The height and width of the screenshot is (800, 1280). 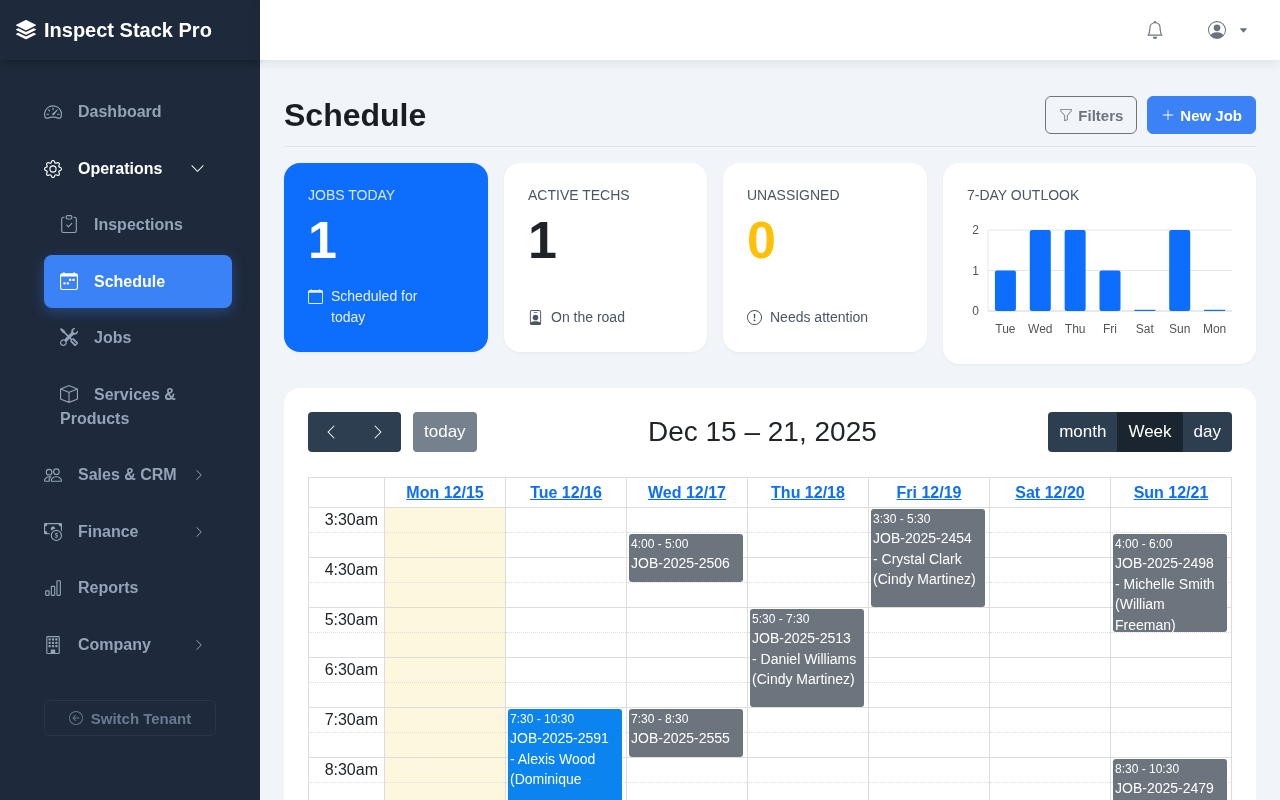 I want to click on view-tab: Week, so click(x=1150, y=432).